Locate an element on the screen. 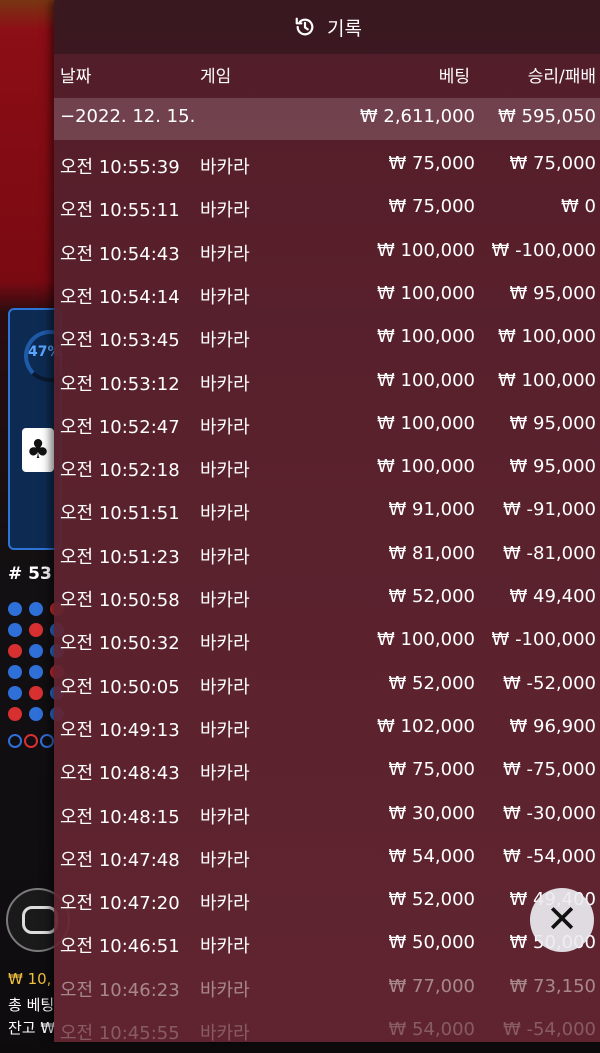  column-game: 게임 is located at coordinates (216, 77).